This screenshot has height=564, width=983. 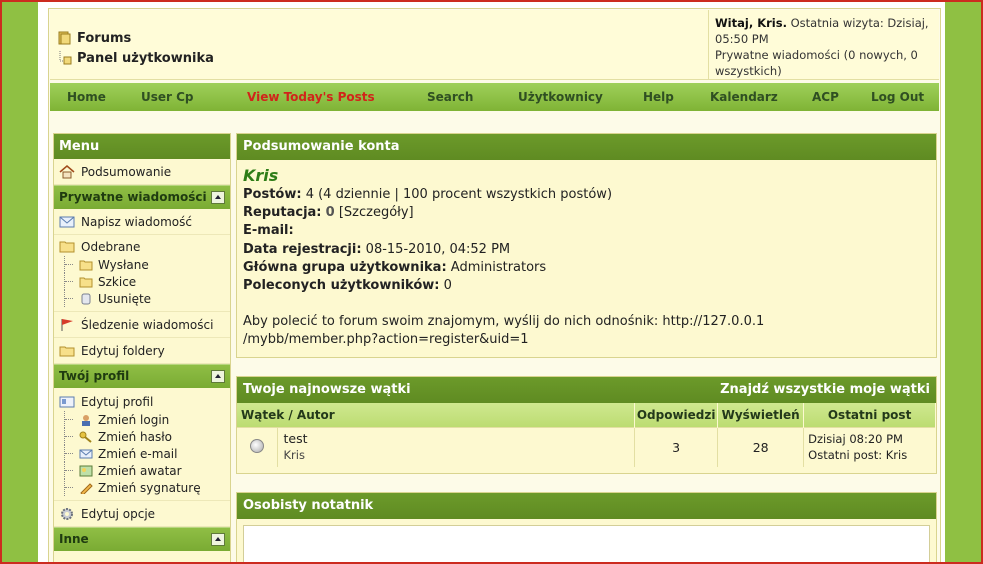 What do you see at coordinates (111, 246) in the screenshot?
I see `sidebar-item-inbox-label: Odebrane` at bounding box center [111, 246].